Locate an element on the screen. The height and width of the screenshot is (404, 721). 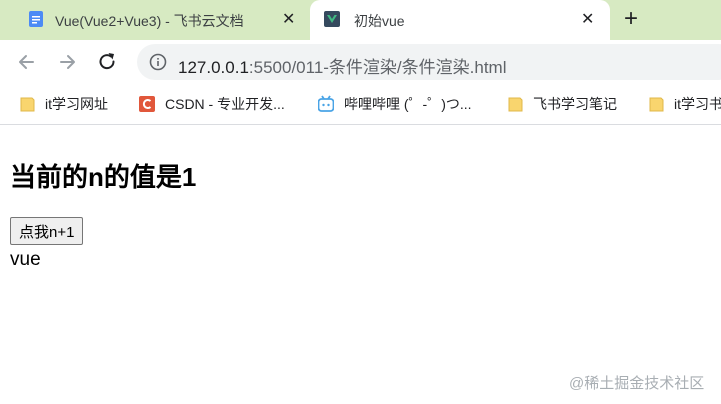
address-bar: 127.0.0.1:5500/011-条件渲染/条件渲染.html is located at coordinates (429, 62).